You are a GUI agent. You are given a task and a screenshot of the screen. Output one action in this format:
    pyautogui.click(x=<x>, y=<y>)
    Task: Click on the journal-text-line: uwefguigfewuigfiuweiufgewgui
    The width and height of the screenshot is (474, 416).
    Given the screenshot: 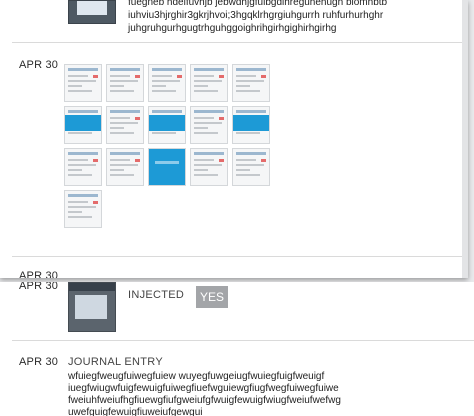 What is the action you would take?
    pyautogui.click(x=135, y=411)
    